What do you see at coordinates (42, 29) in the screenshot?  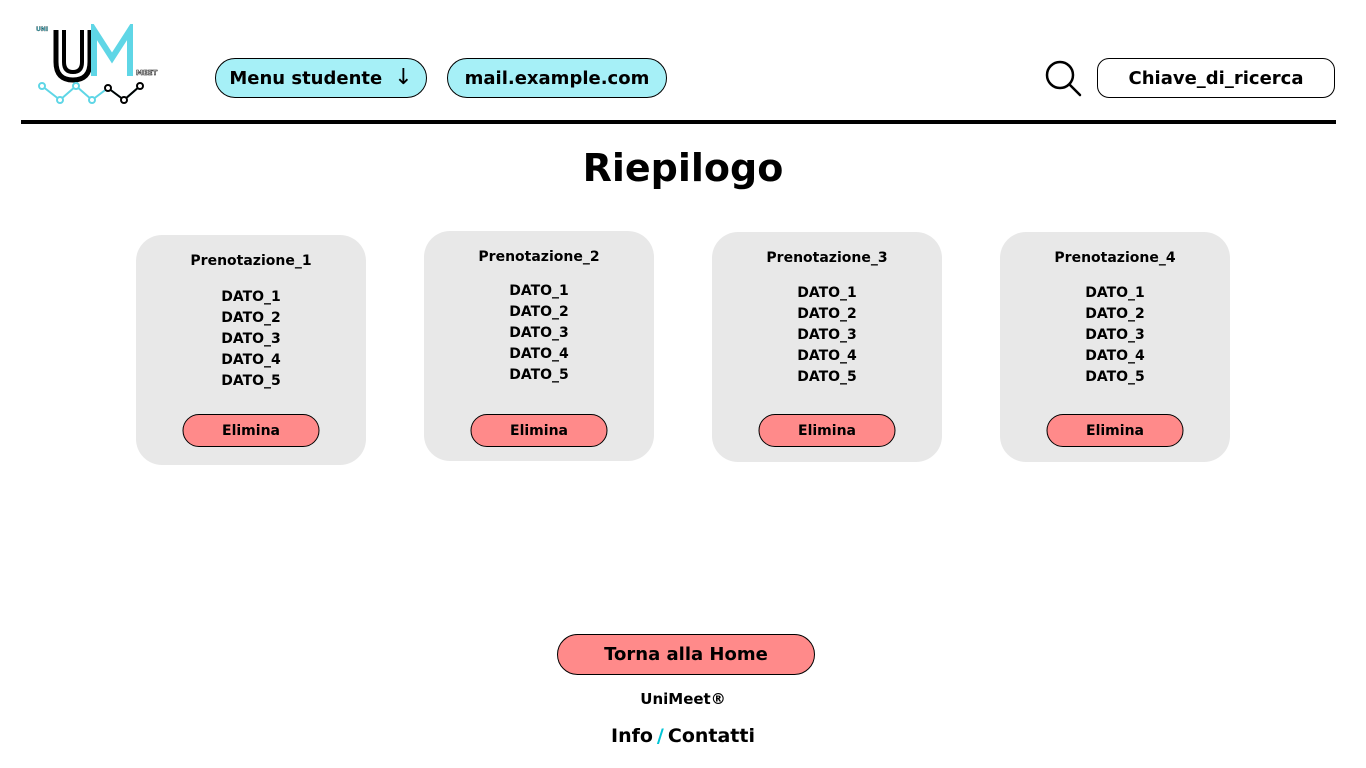 I see `logo-top-text: UNI` at bounding box center [42, 29].